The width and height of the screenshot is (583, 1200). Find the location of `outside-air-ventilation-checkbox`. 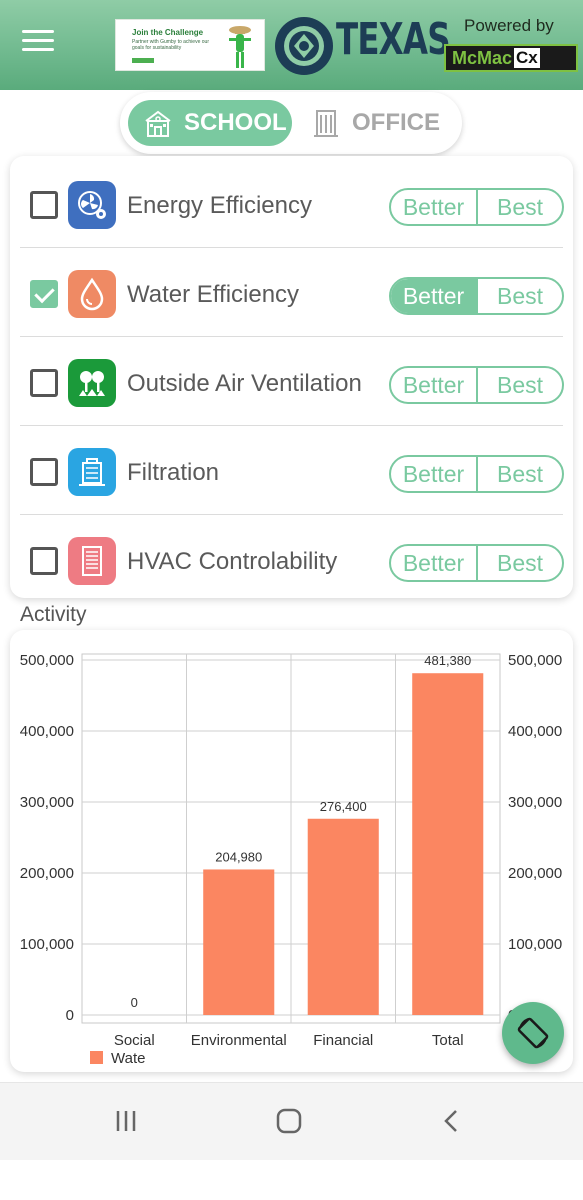

outside-air-ventilation-checkbox is located at coordinates (44, 383).